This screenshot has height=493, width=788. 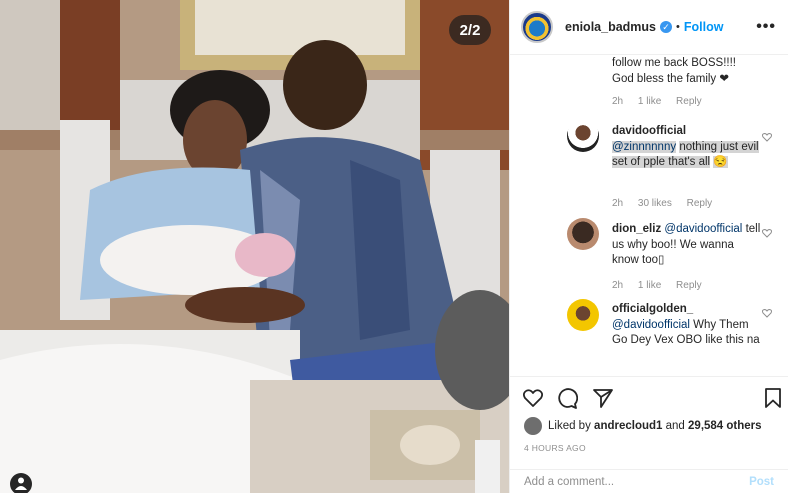 What do you see at coordinates (637, 482) in the screenshot?
I see `add-comment-input` at bounding box center [637, 482].